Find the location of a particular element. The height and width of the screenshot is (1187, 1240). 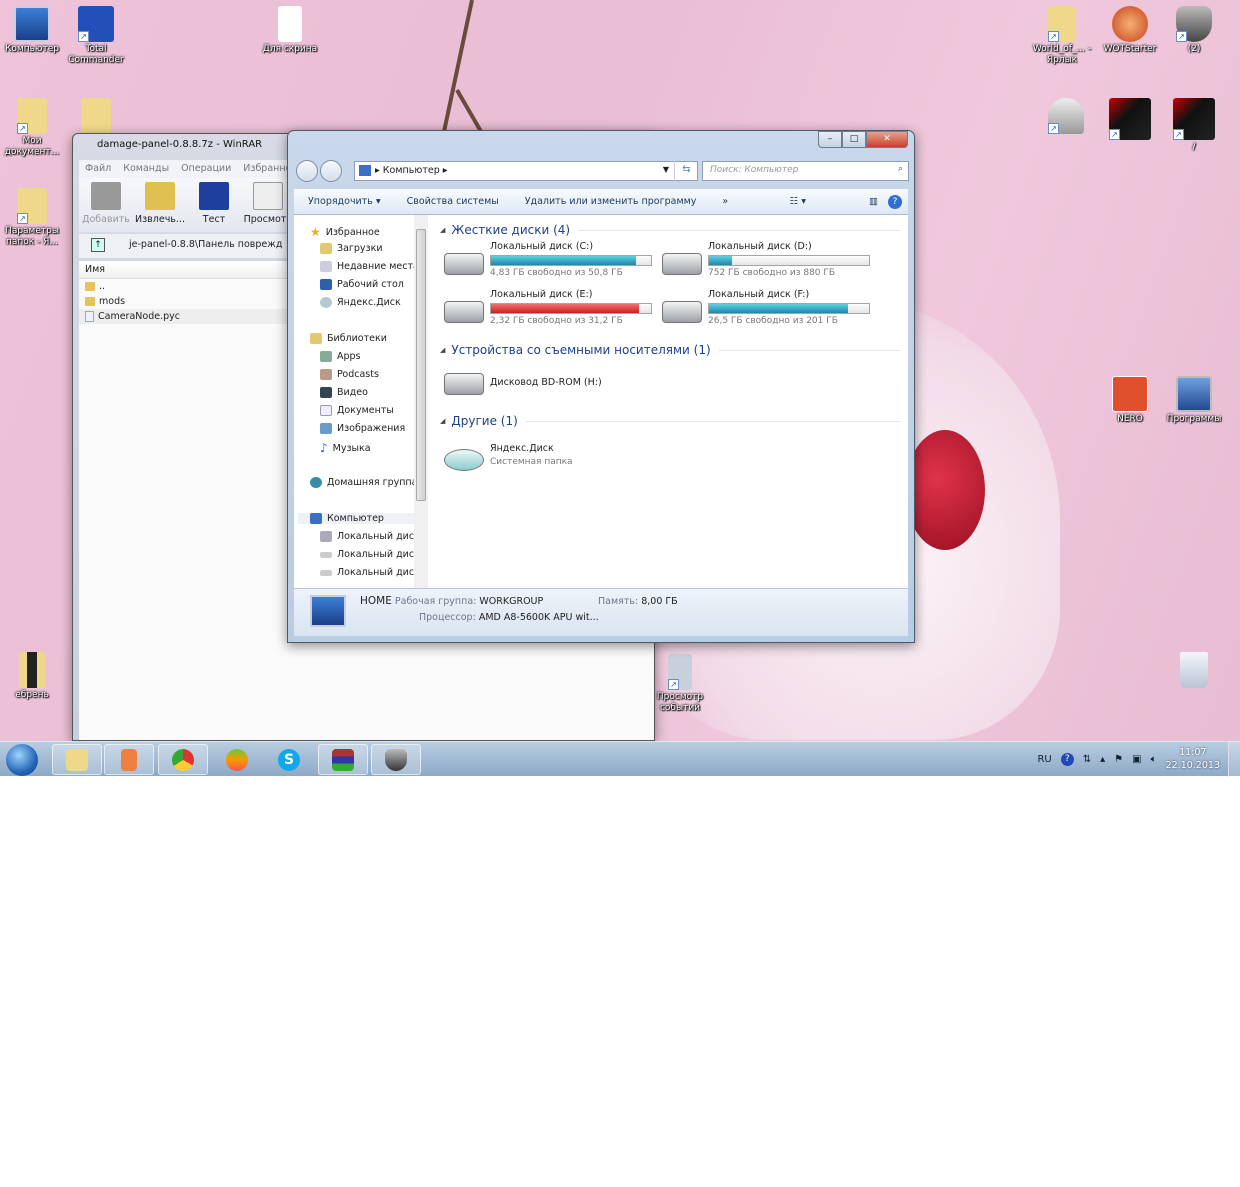

tree-computer: Компьютер is located at coordinates (356, 518).